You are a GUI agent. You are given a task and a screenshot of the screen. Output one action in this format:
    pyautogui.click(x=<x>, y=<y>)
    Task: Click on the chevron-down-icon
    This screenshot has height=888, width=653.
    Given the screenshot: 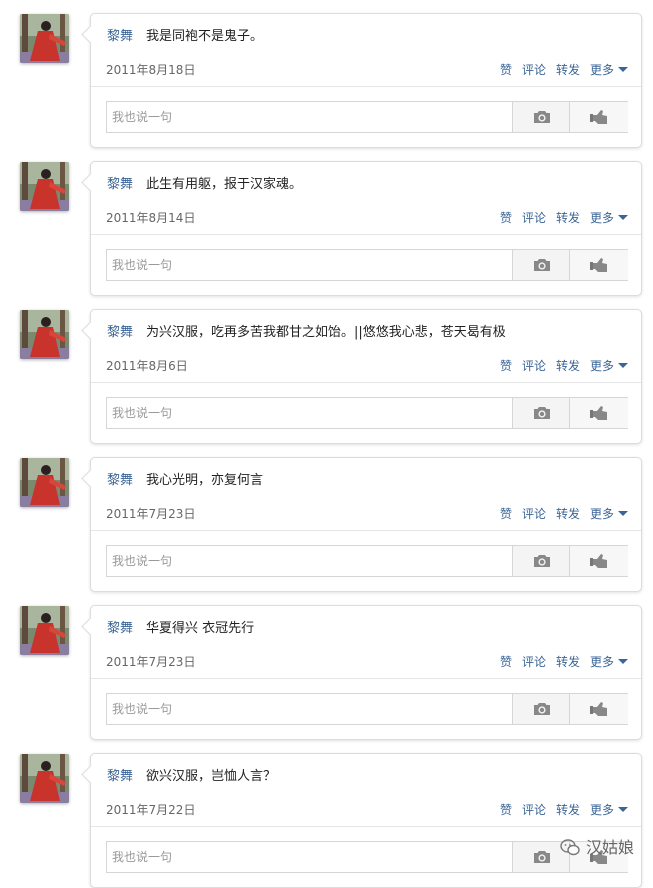 What is the action you would take?
    pyautogui.click(x=623, y=365)
    